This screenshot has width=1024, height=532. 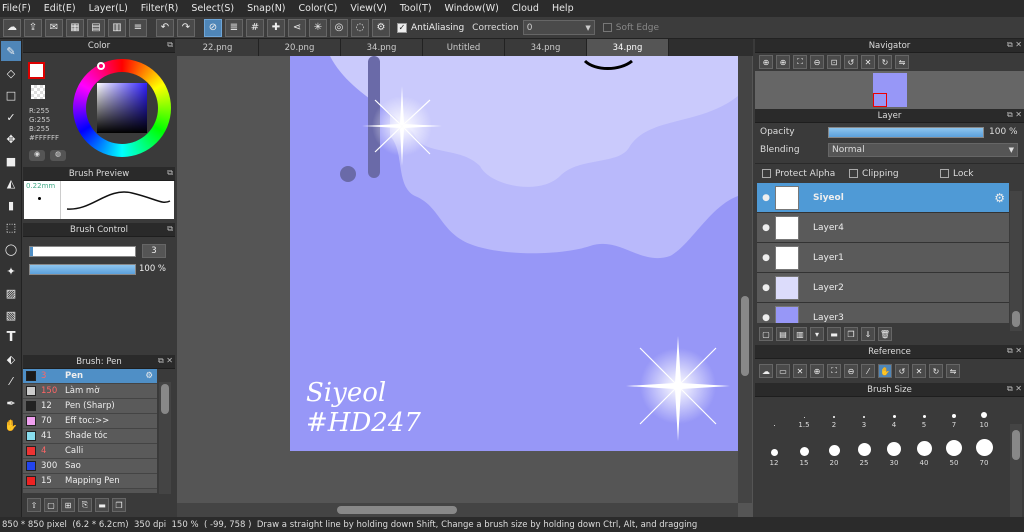 I want to click on duplicate-layer-icon: ❐, so click(x=851, y=334).